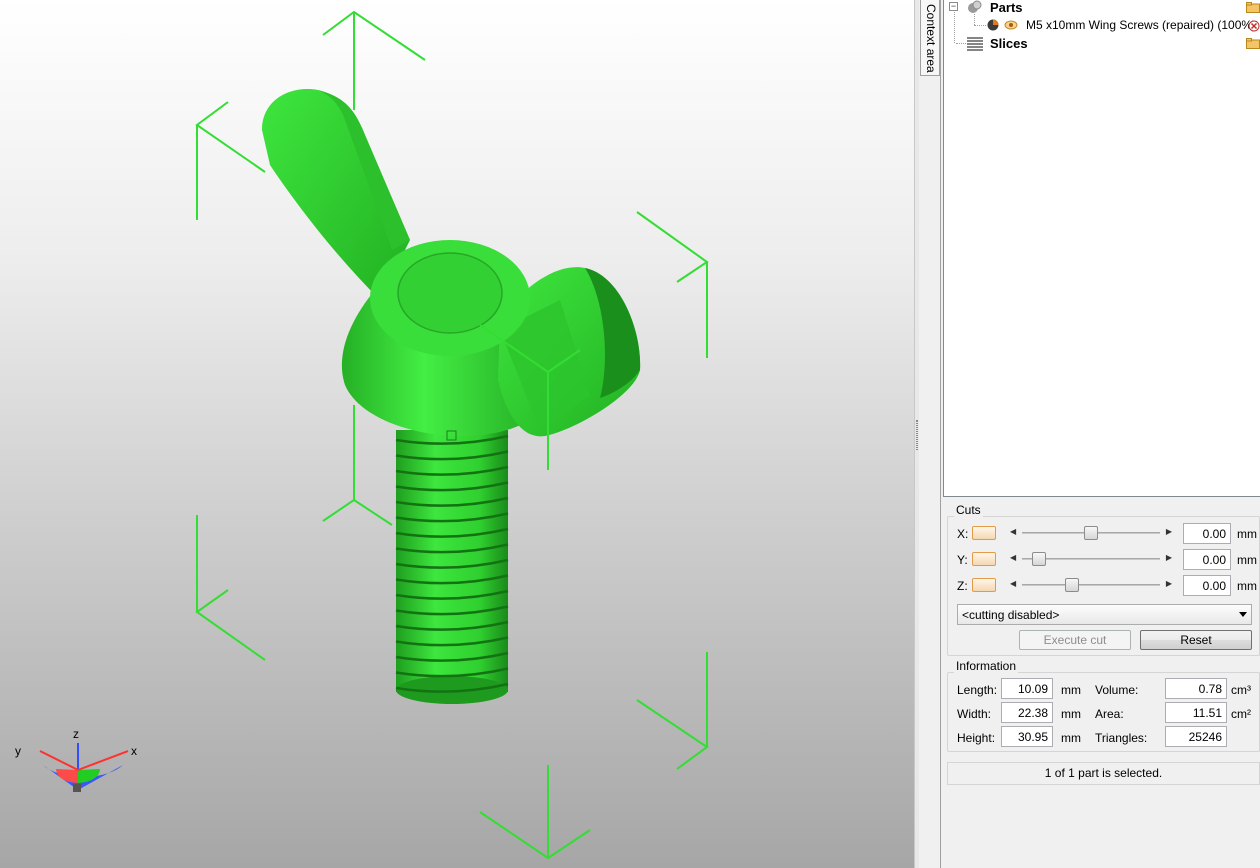 The height and width of the screenshot is (868, 1260). What do you see at coordinates (1207, 559) in the screenshot?
I see `cut-y-value-input: 0.00` at bounding box center [1207, 559].